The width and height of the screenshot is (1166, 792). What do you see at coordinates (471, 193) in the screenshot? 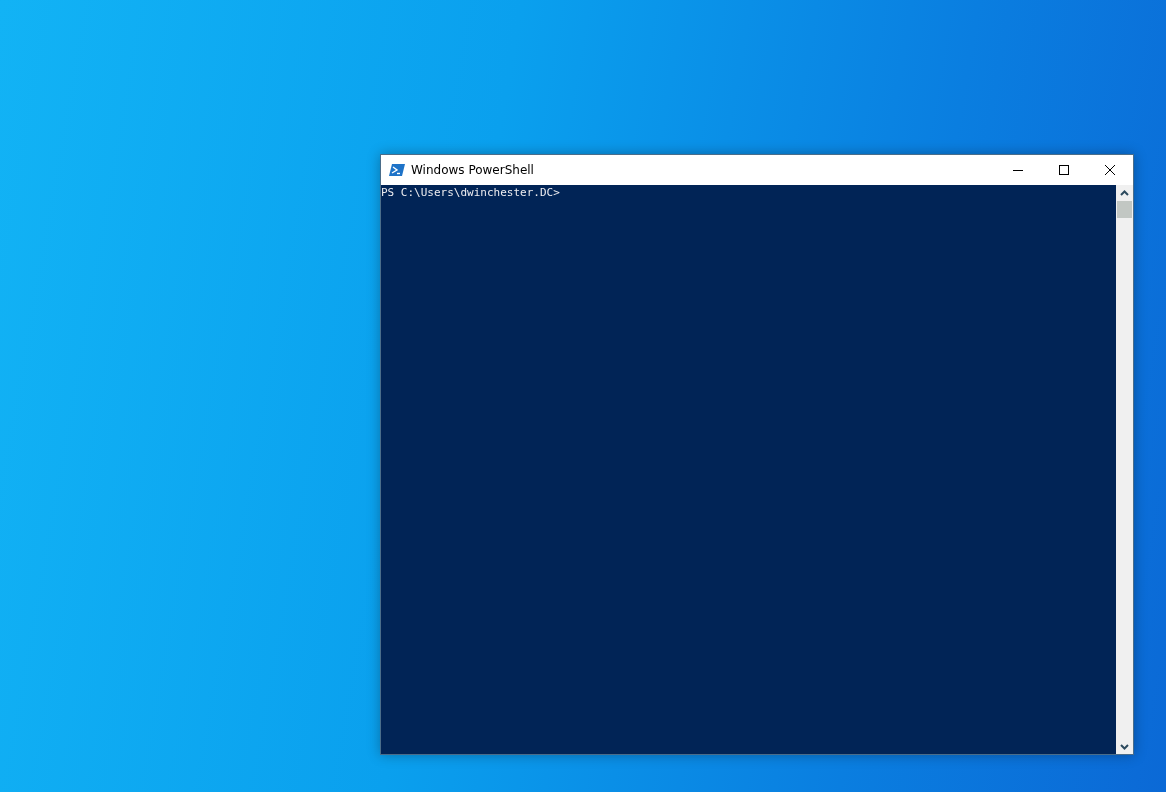
I see `console-line: PS C:\Users\dwinchester.DC>` at bounding box center [471, 193].